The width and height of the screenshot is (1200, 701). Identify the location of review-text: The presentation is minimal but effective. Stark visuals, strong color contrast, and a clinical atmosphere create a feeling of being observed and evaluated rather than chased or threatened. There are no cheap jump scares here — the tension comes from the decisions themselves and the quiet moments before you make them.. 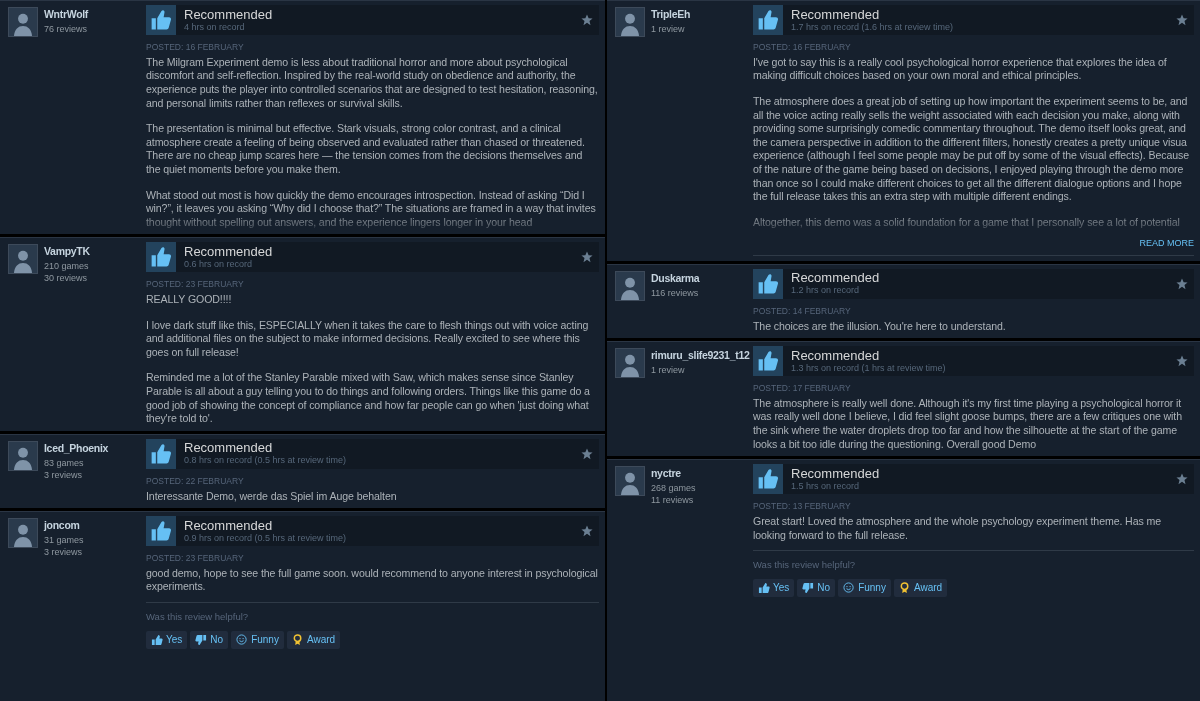
(366, 149).